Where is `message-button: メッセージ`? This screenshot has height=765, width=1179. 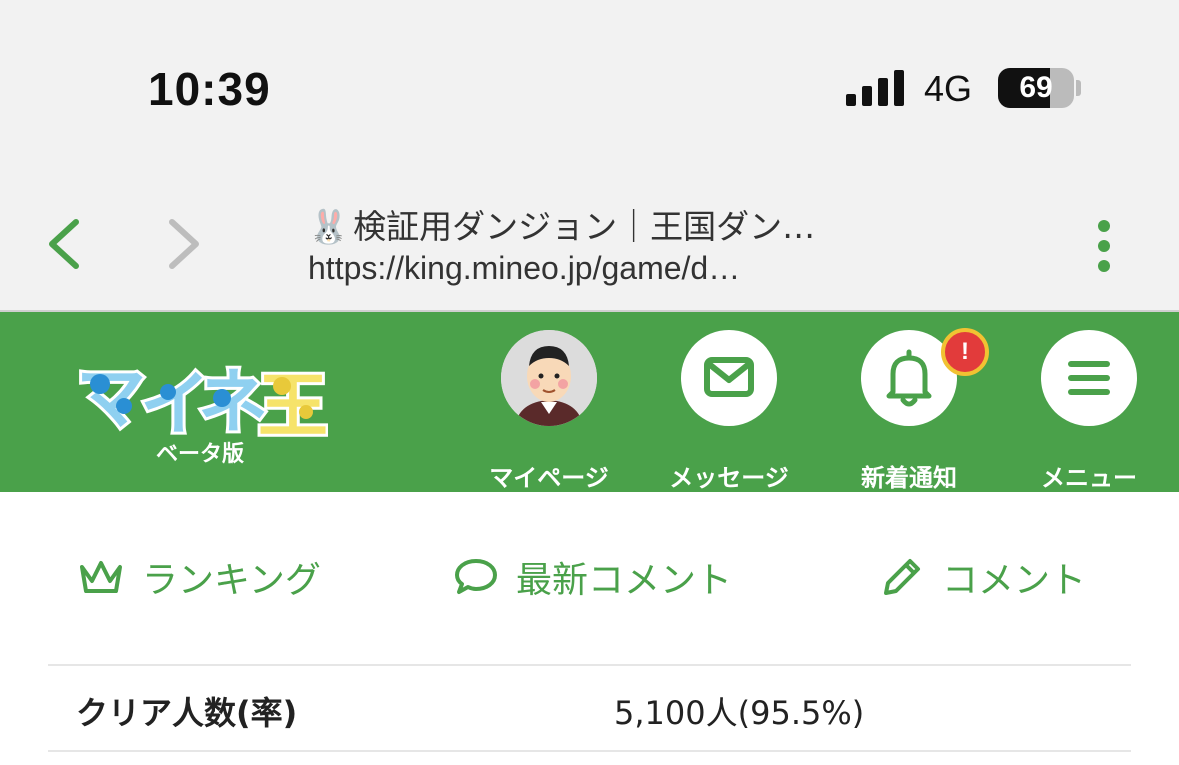
message-button: メッセージ is located at coordinates (729, 411).